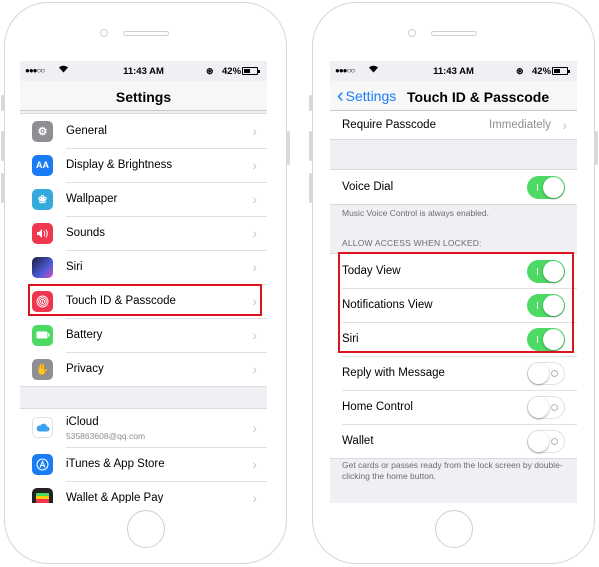 The image size is (599, 567). What do you see at coordinates (453, 271) in the screenshot?
I see `today-view-row: Today View` at bounding box center [453, 271].